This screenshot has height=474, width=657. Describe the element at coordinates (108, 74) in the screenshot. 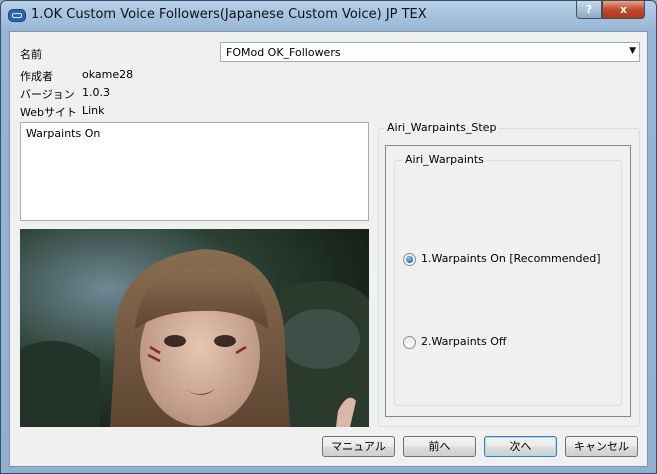

I see `author-value: okame28` at that location.